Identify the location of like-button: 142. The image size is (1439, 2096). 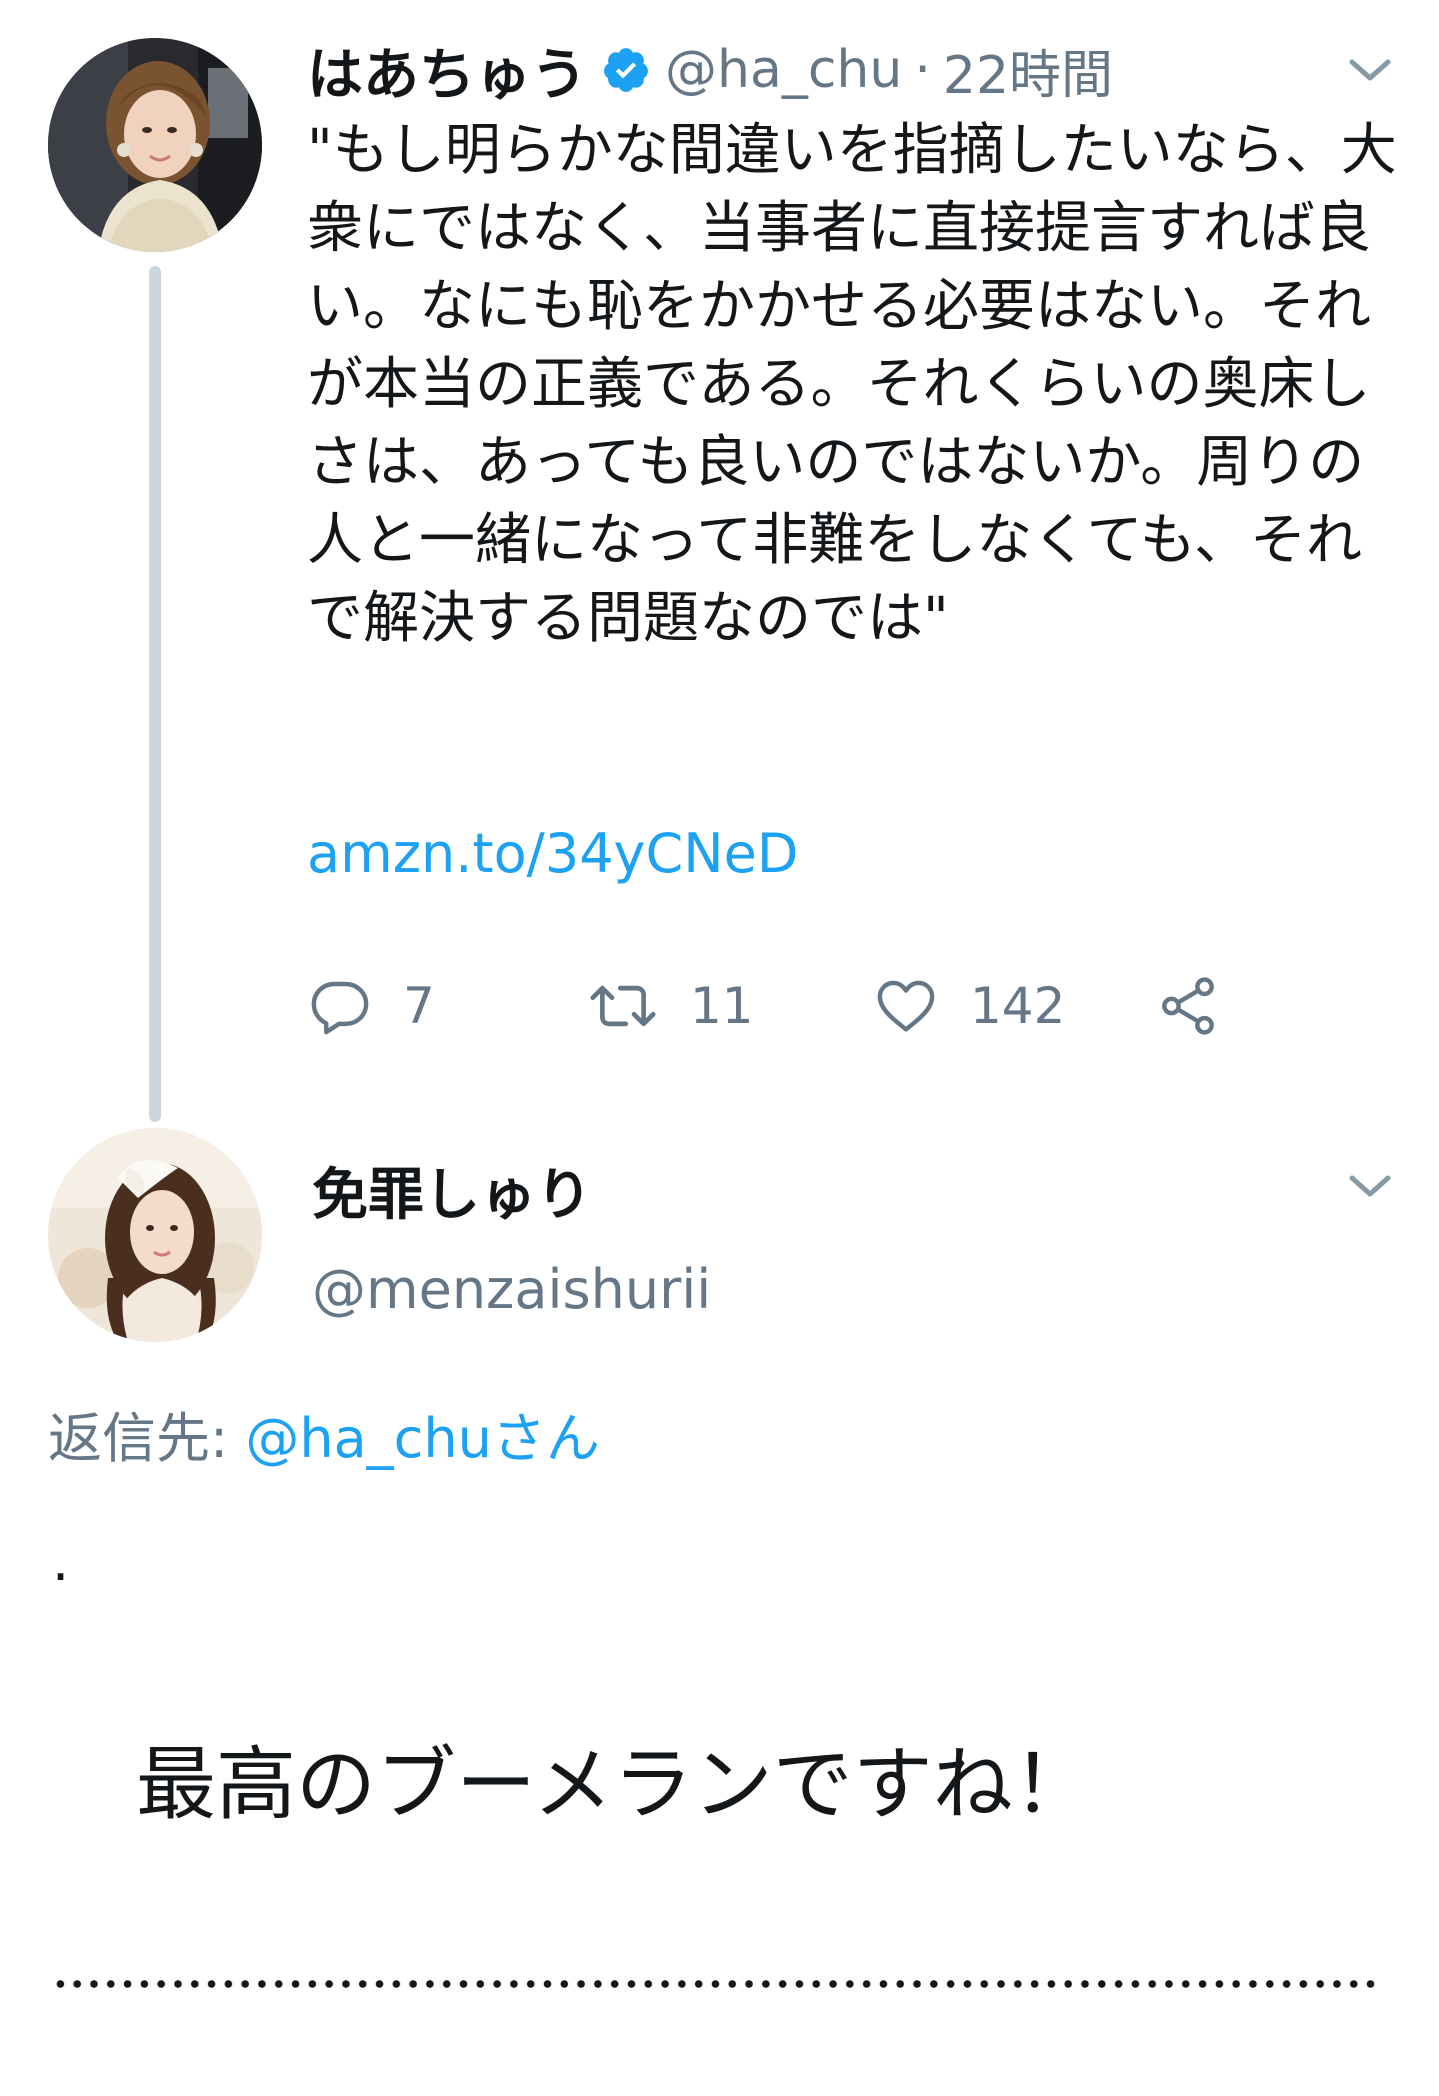
(968, 1006).